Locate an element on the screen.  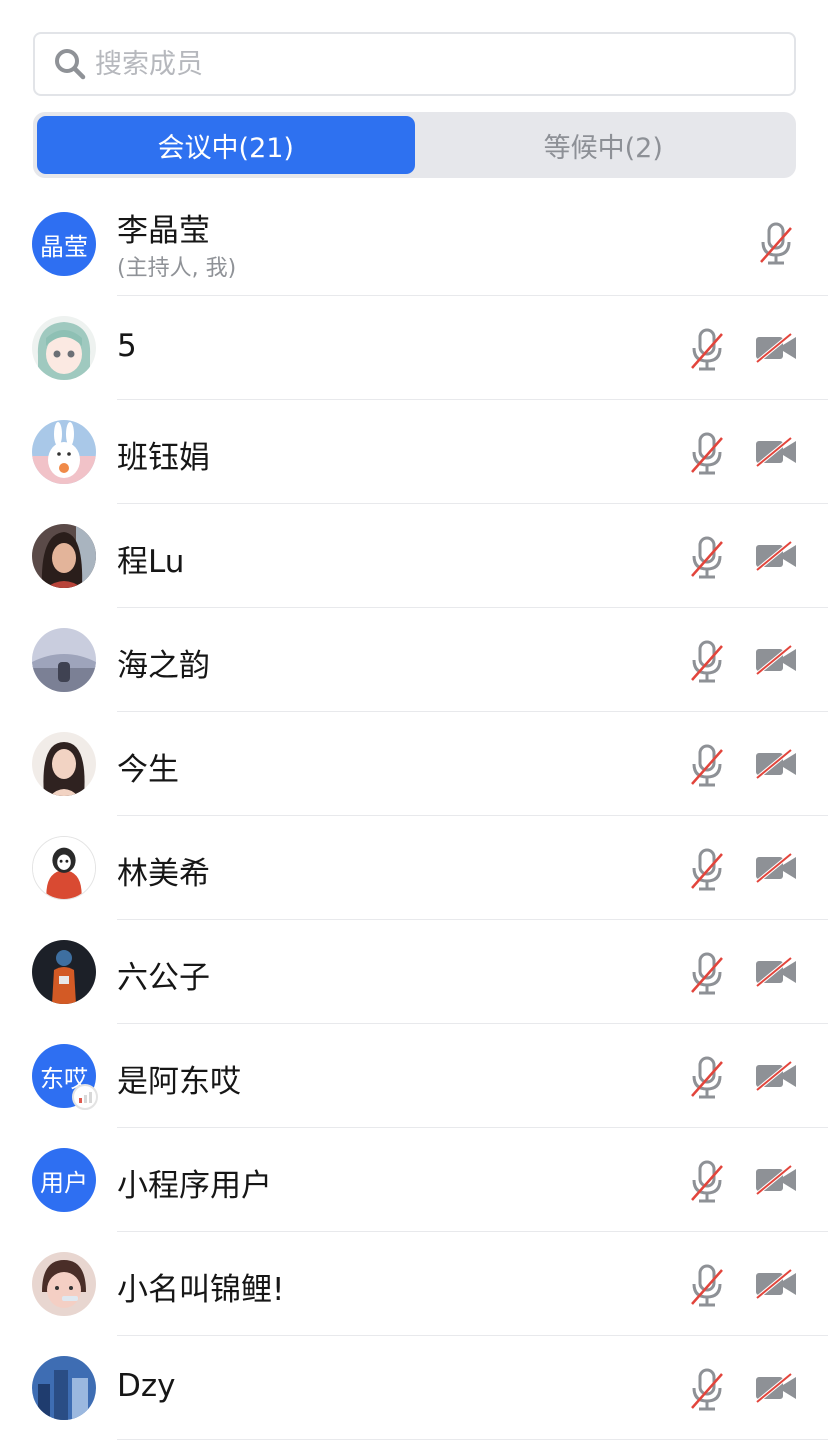
woman-photo-avatar is located at coordinates (64, 556).